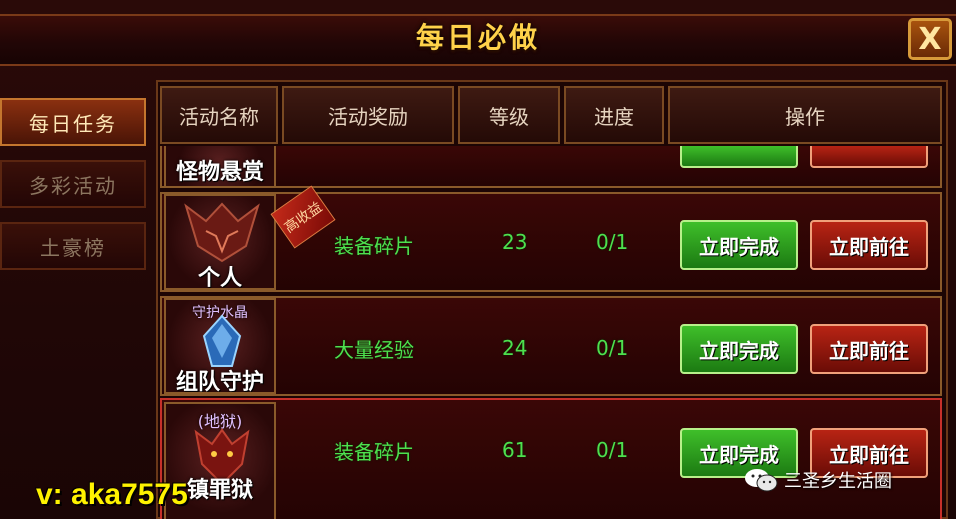 This screenshot has width=956, height=519. Describe the element at coordinates (477, 37) in the screenshot. I see `window-title: 每日必做` at that location.